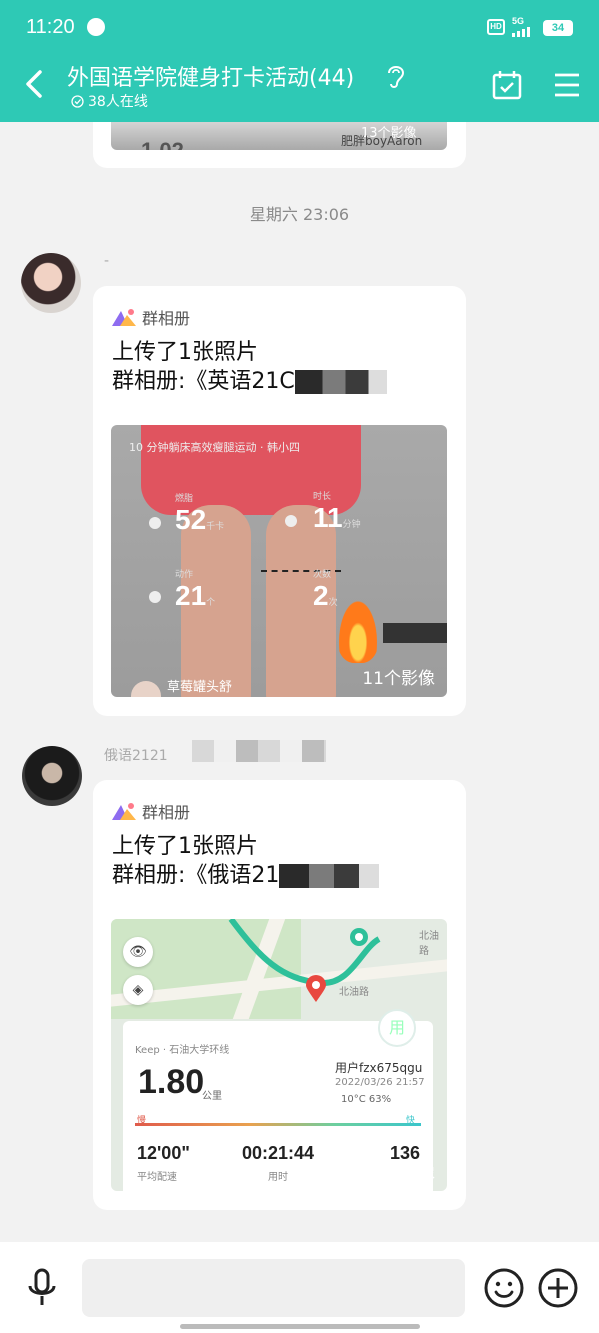 The image size is (599, 1333). I want to click on fire-icon, so click(358, 629).